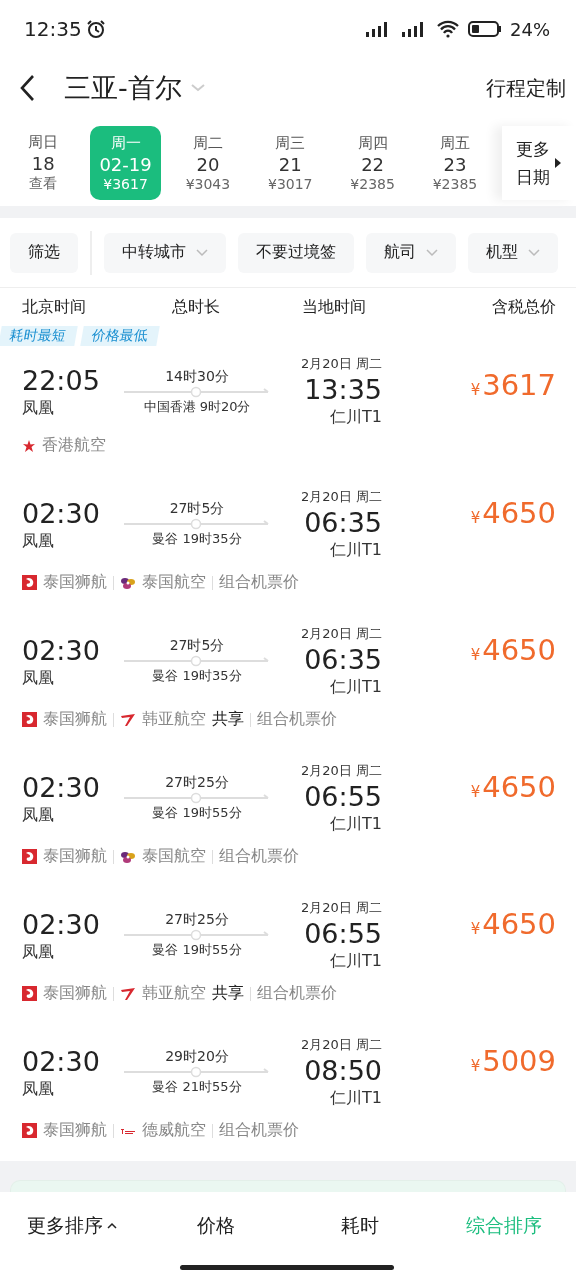  I want to click on airline-name: 韩亚航空, so click(174, 993).